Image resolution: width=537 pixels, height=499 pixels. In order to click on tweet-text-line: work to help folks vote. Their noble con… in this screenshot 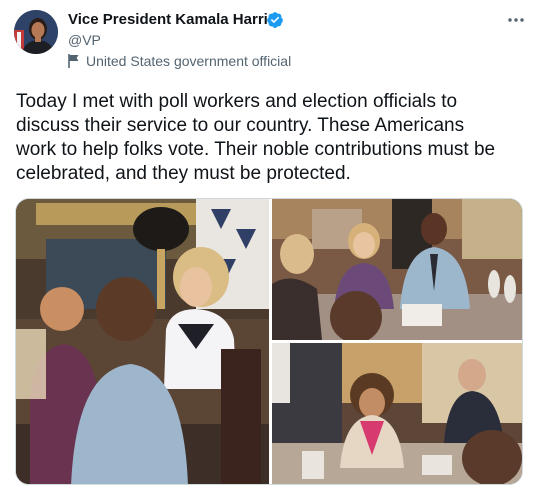, I will do `click(256, 149)`.